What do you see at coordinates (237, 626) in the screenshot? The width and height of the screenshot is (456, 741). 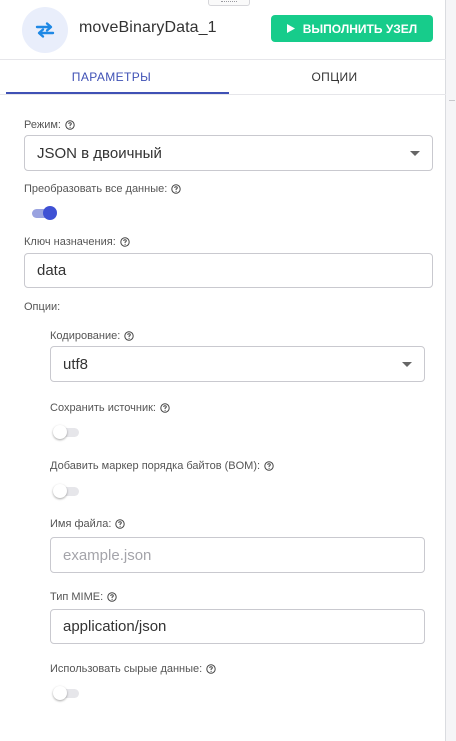 I see `mime-type-input: application/json` at bounding box center [237, 626].